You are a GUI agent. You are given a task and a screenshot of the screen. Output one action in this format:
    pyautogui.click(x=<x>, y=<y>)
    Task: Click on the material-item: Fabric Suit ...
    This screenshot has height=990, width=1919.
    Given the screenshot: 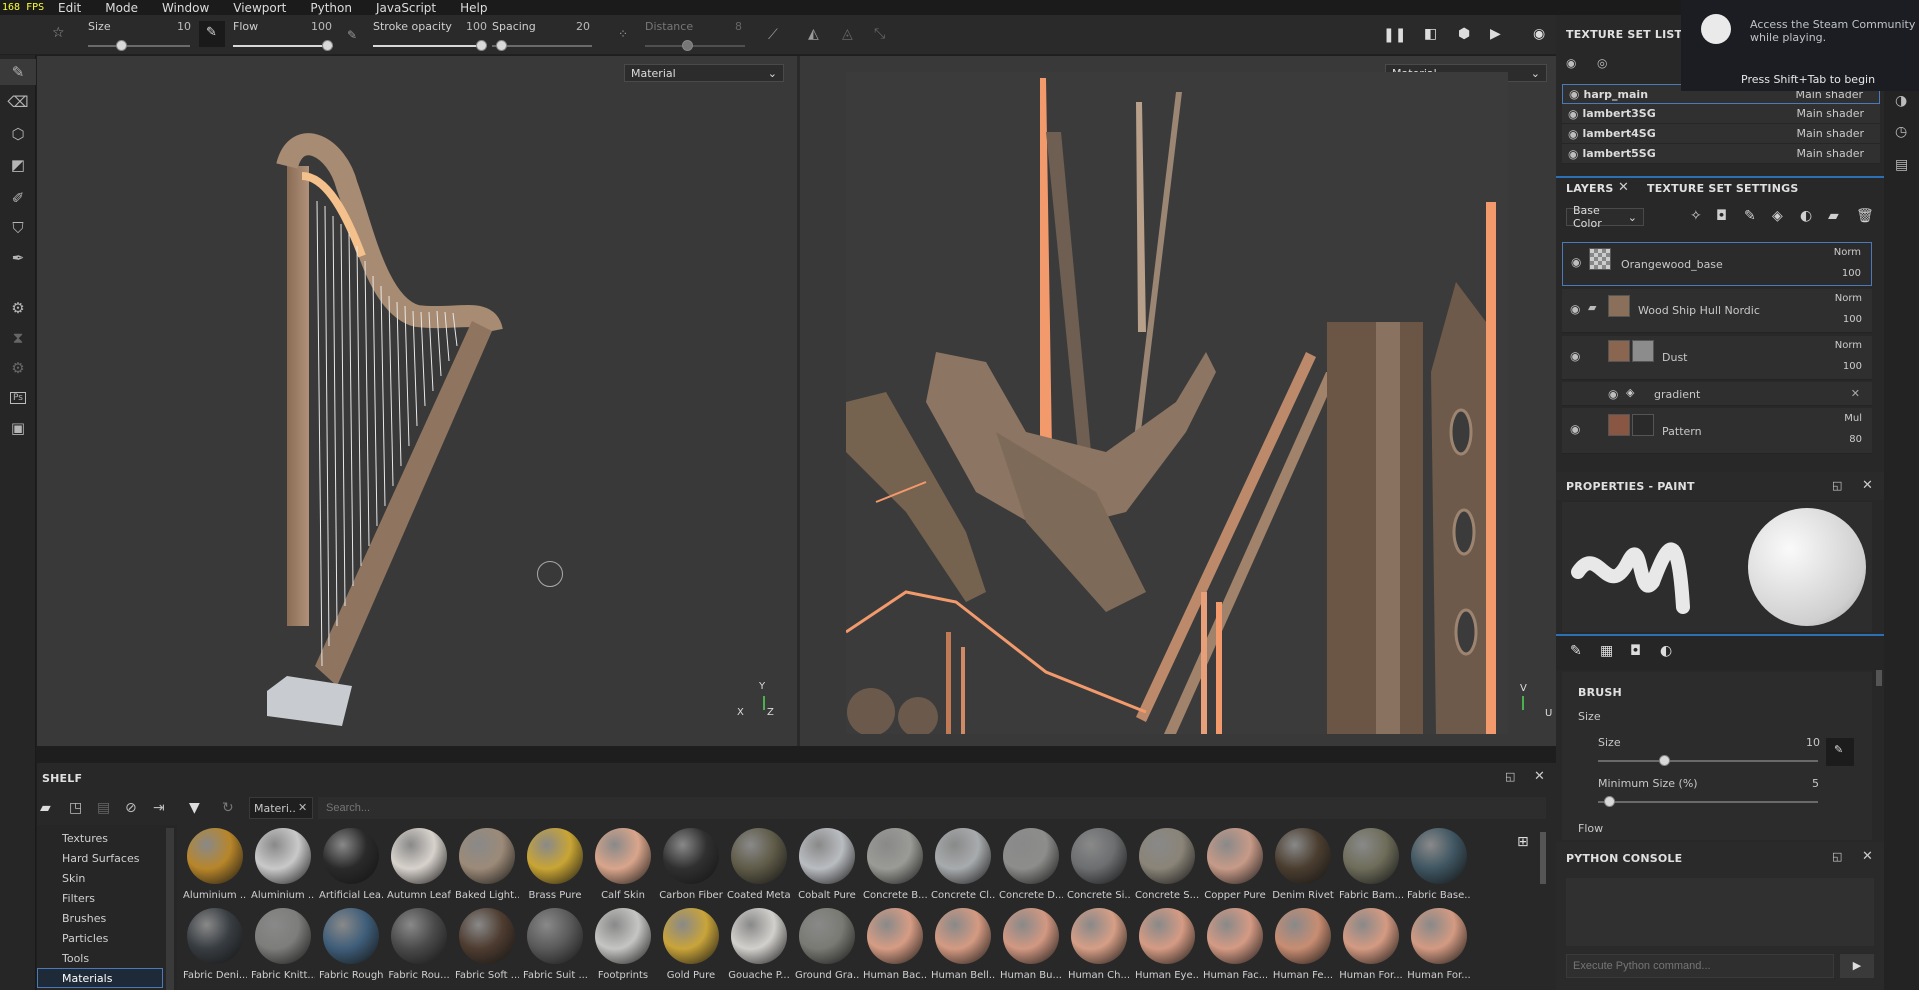 What is the action you would take?
    pyautogui.click(x=555, y=944)
    